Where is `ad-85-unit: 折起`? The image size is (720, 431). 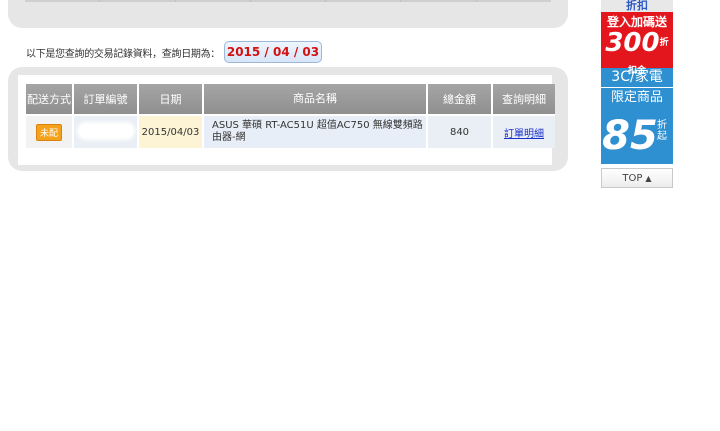
ad-85-unit: 折起 is located at coordinates (662, 131).